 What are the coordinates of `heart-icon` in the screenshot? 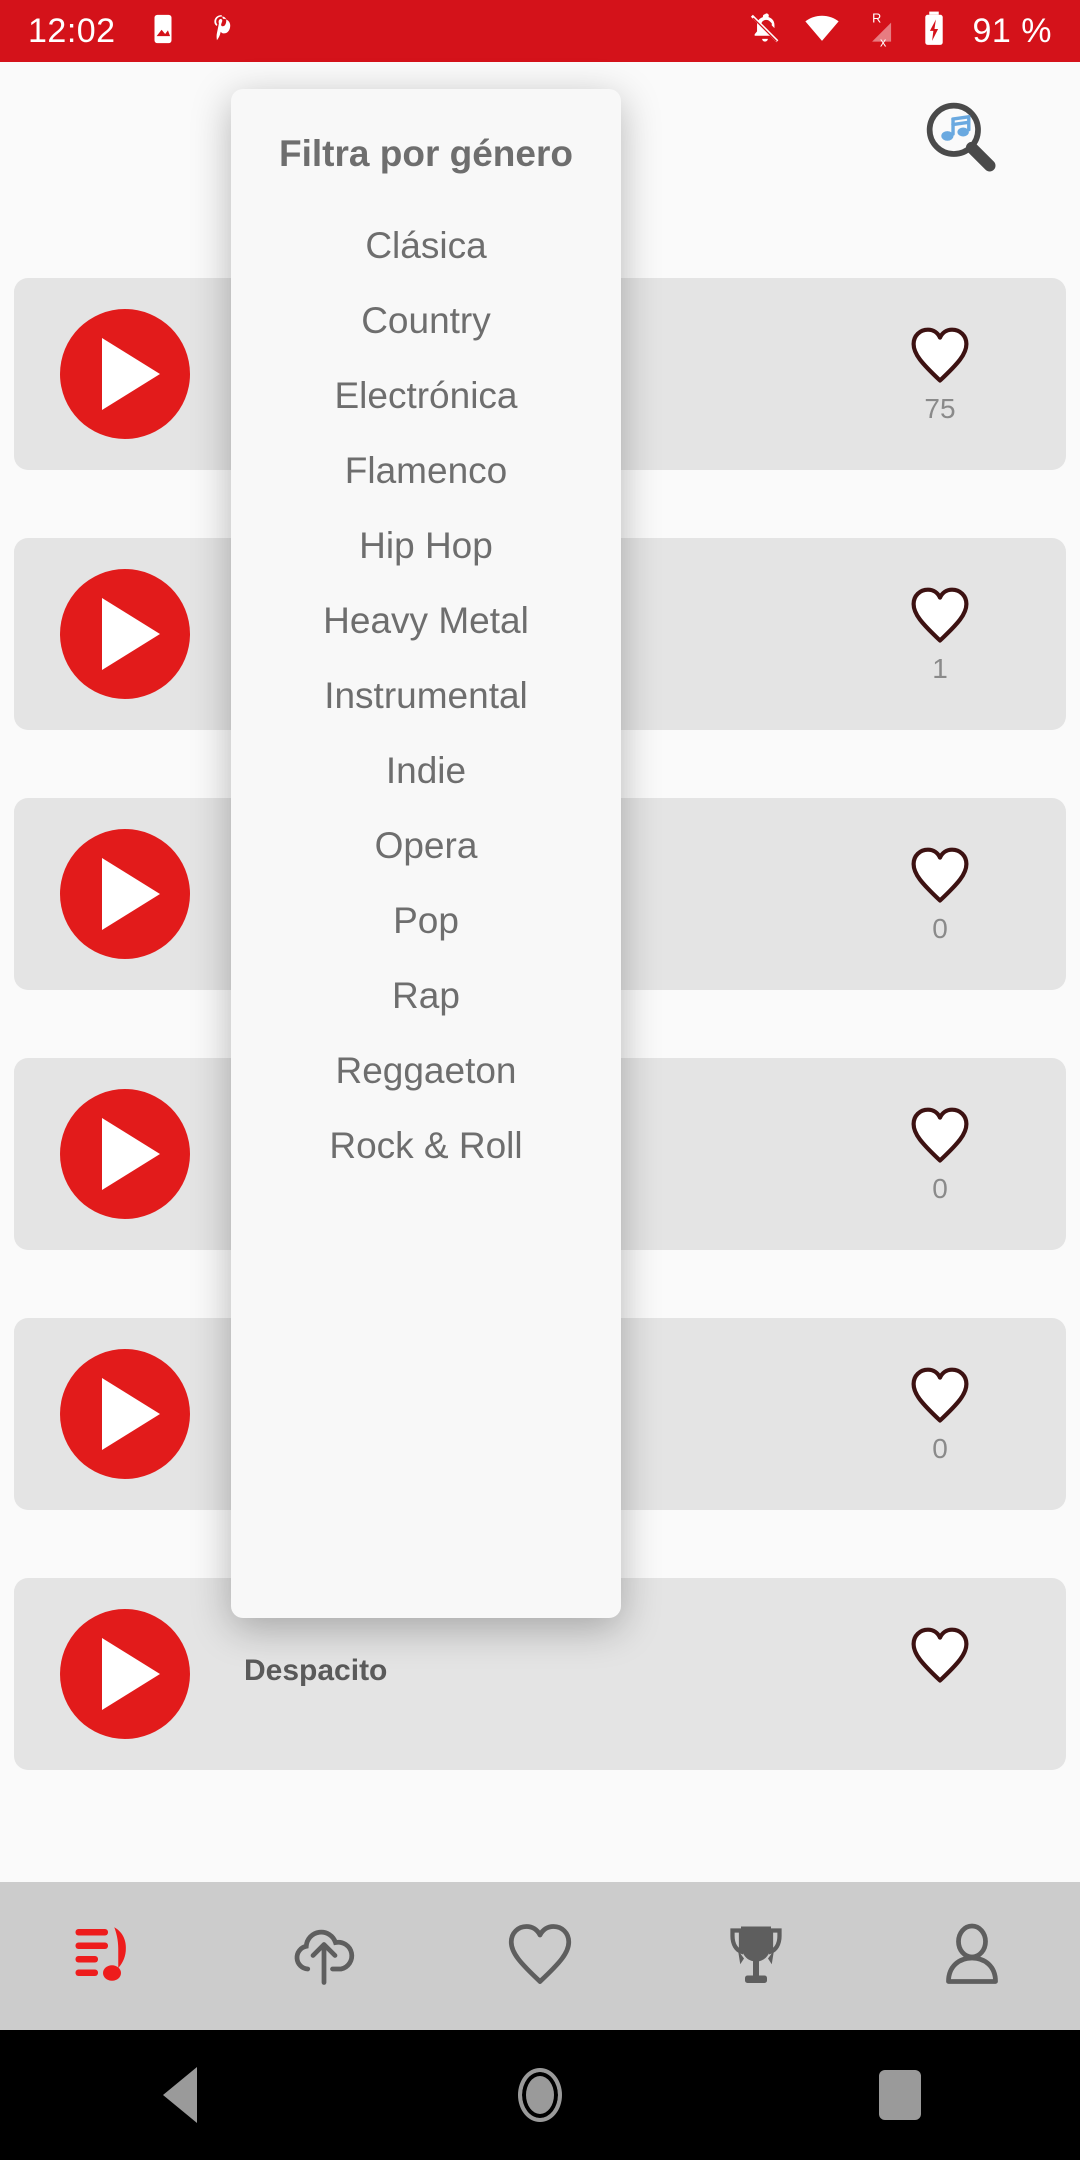 It's located at (540, 1956).